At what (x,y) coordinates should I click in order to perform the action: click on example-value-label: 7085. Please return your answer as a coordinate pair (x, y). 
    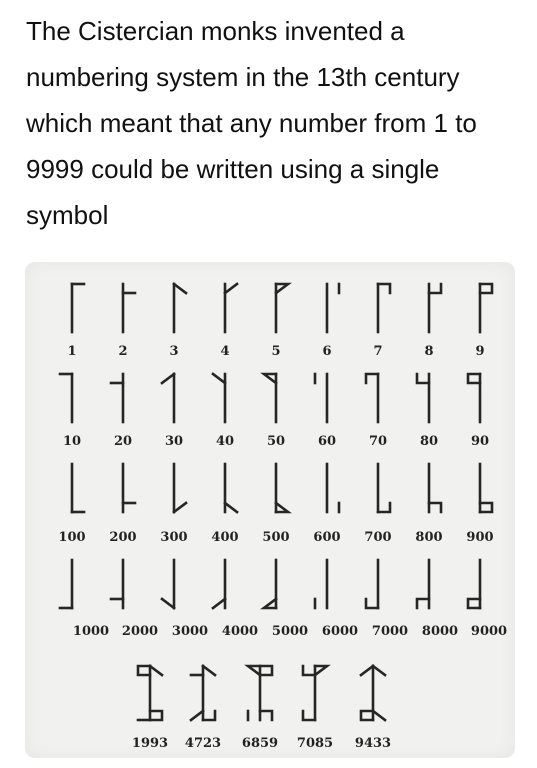
    Looking at the image, I should click on (315, 743).